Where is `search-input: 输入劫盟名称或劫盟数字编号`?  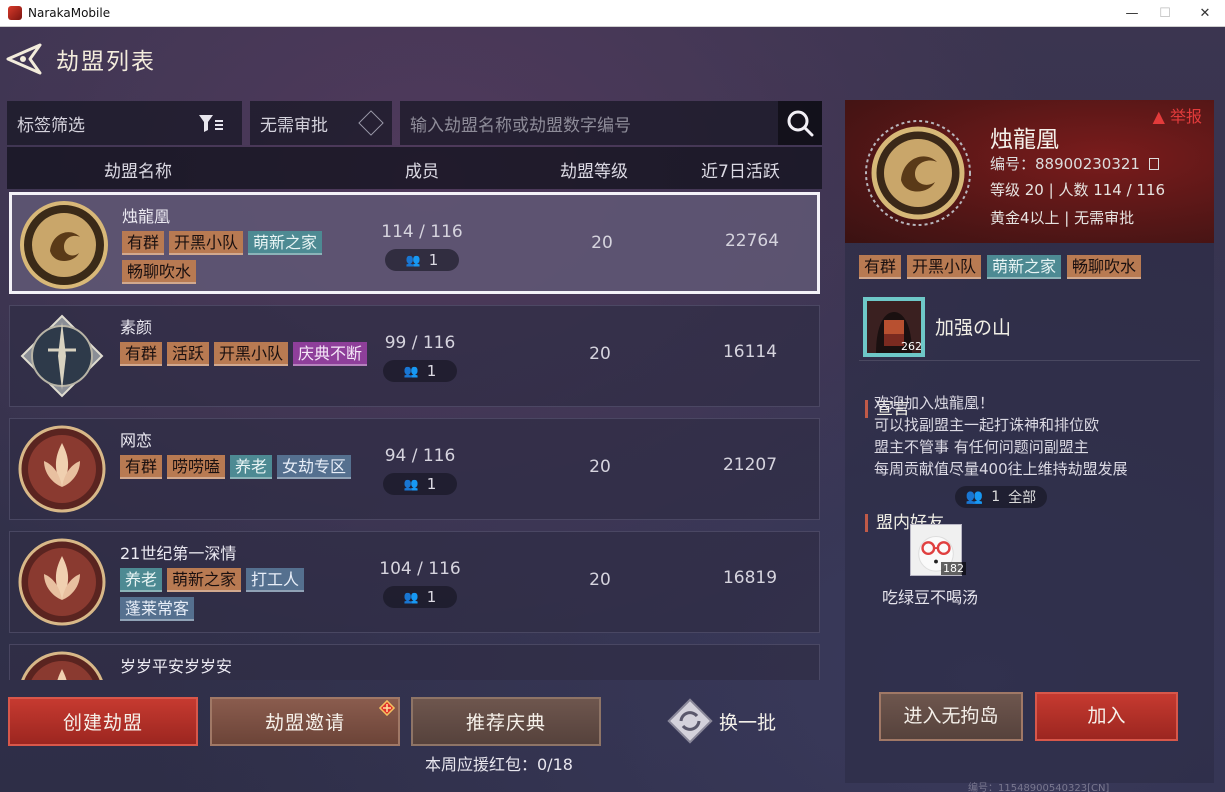
search-input: 输入劫盟名称或劫盟数字编号 is located at coordinates (589, 123).